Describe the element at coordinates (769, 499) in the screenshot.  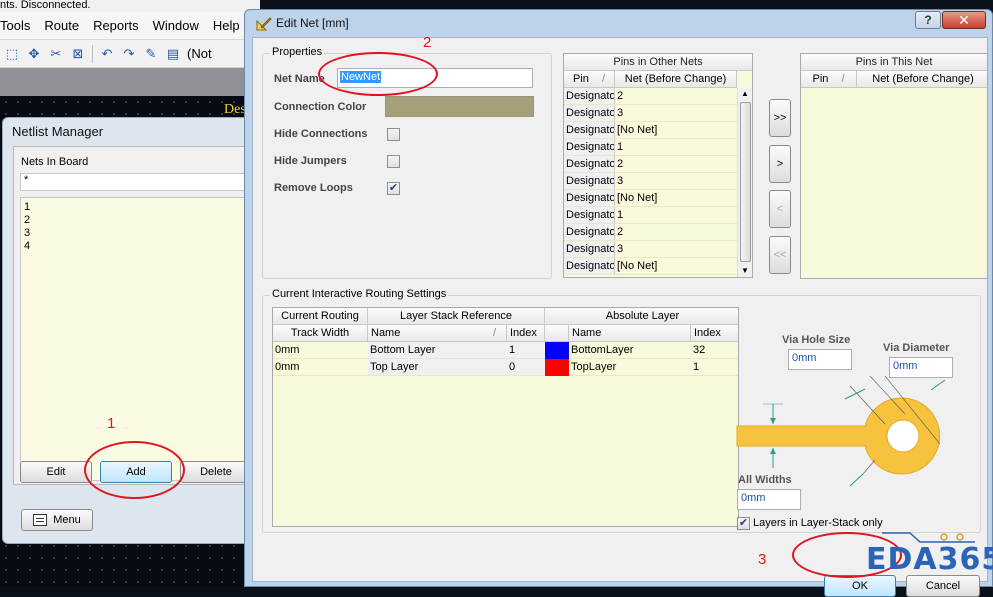
I see `all-widths-input: 0mm` at that location.